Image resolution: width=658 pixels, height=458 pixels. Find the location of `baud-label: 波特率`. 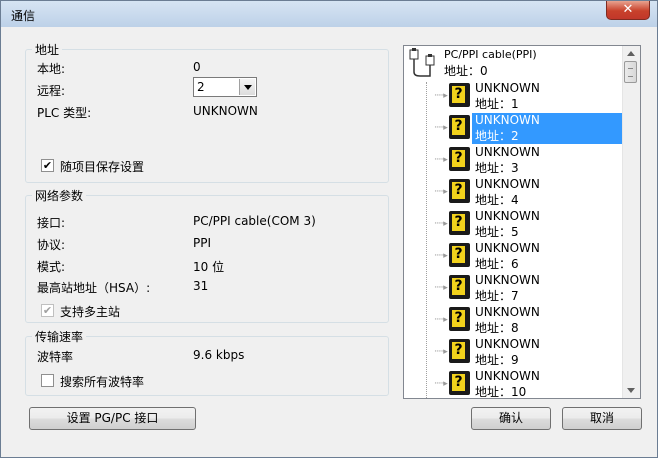

baud-label: 波特率 is located at coordinates (55, 357).